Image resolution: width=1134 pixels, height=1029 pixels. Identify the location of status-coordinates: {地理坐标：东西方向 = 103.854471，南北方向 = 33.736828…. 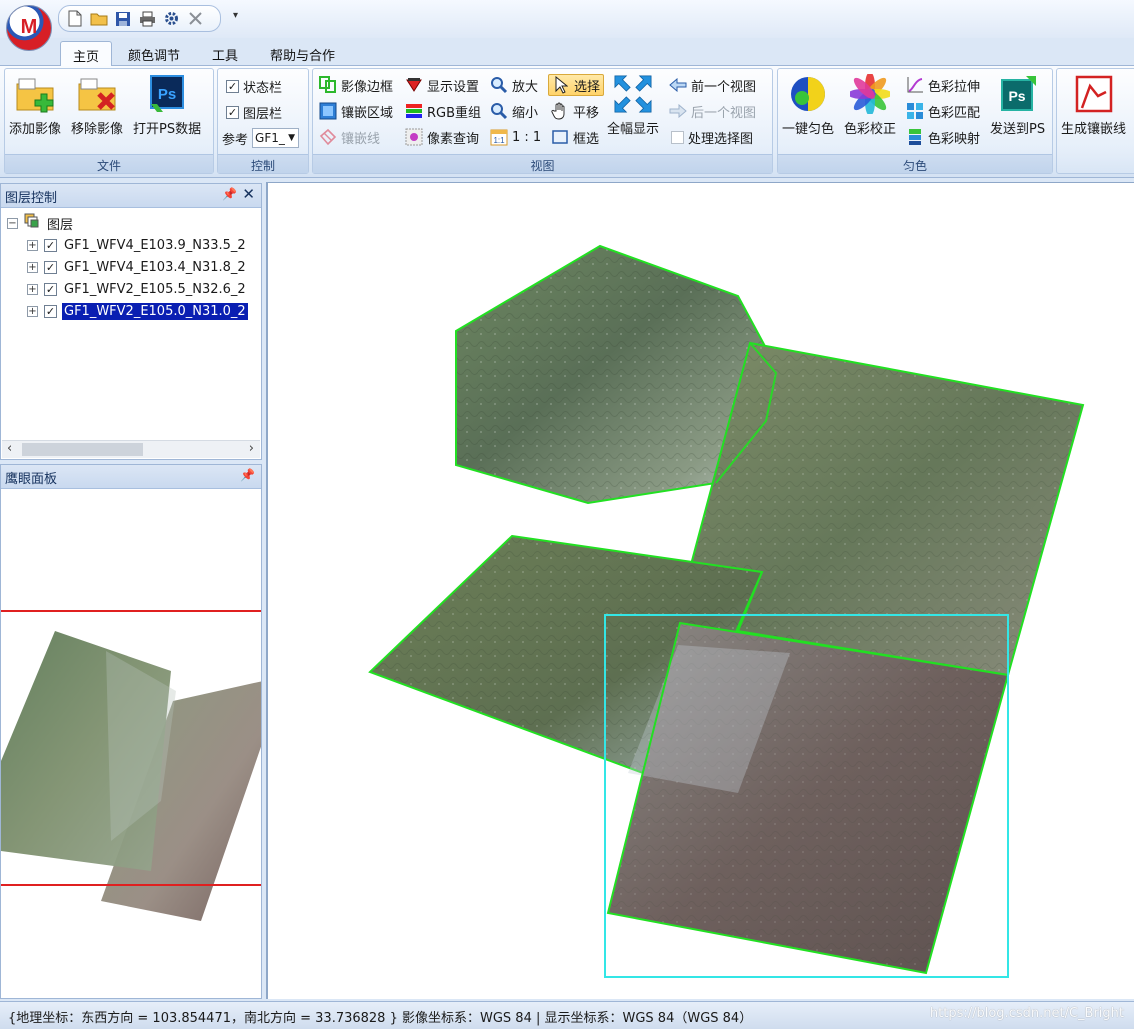
(380, 1018).